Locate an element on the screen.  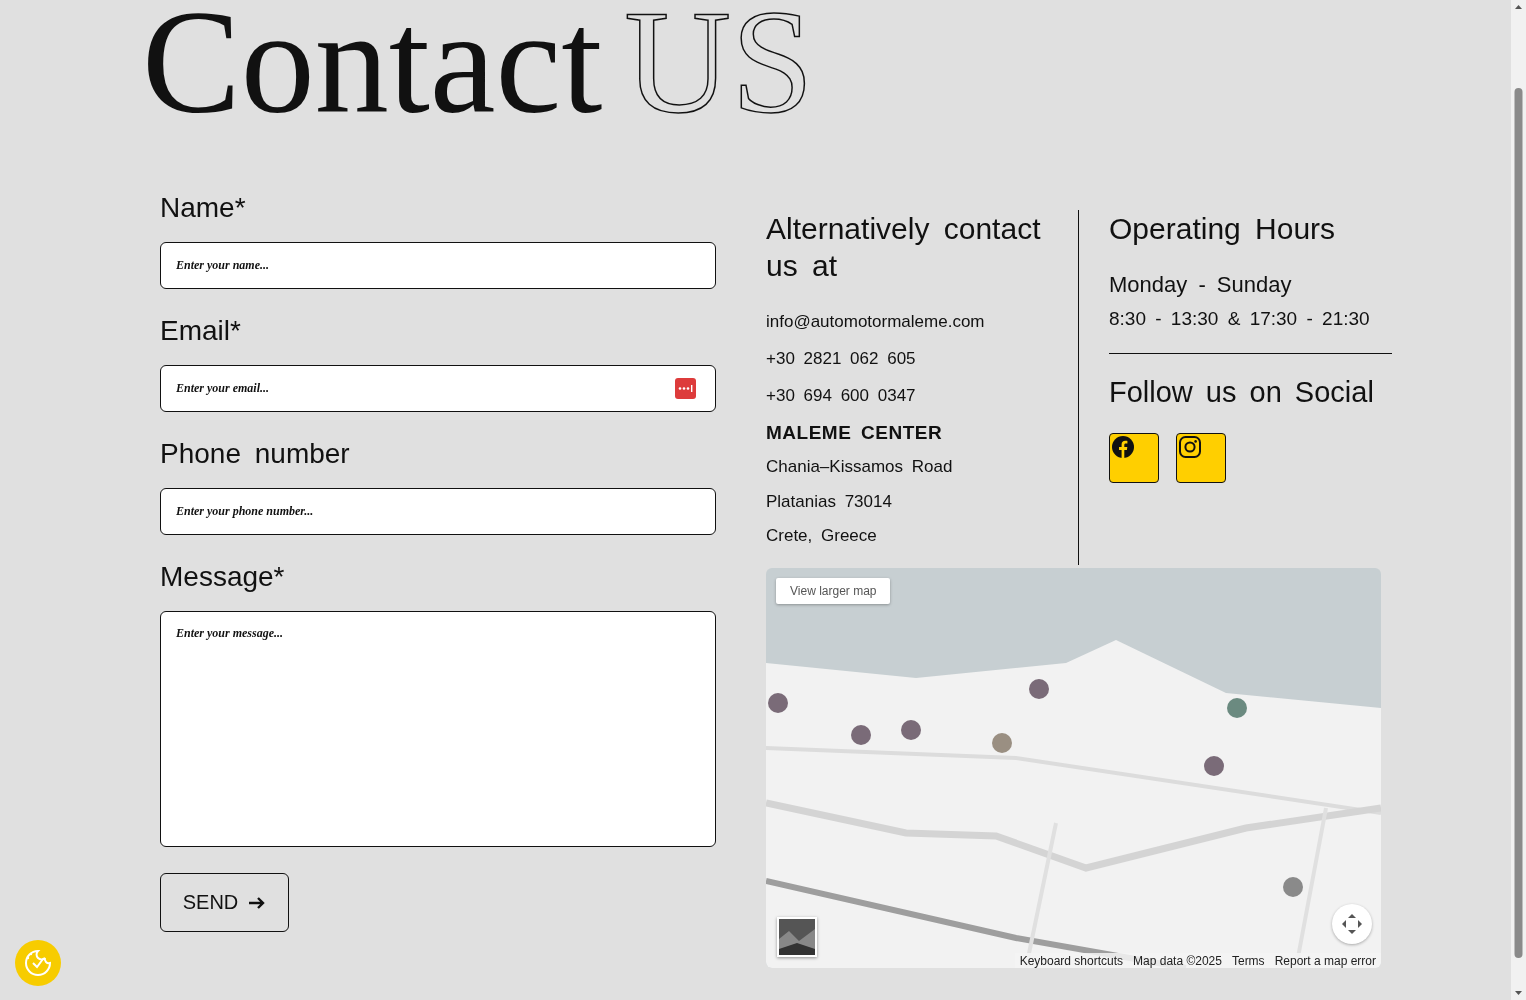
map-layer-toggle is located at coordinates (797, 937).